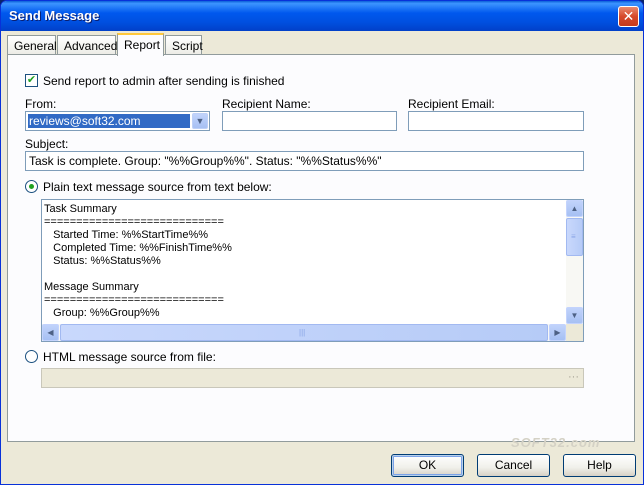 The width and height of the screenshot is (644, 485). I want to click on chevron-down-icon: ▼, so click(200, 121).